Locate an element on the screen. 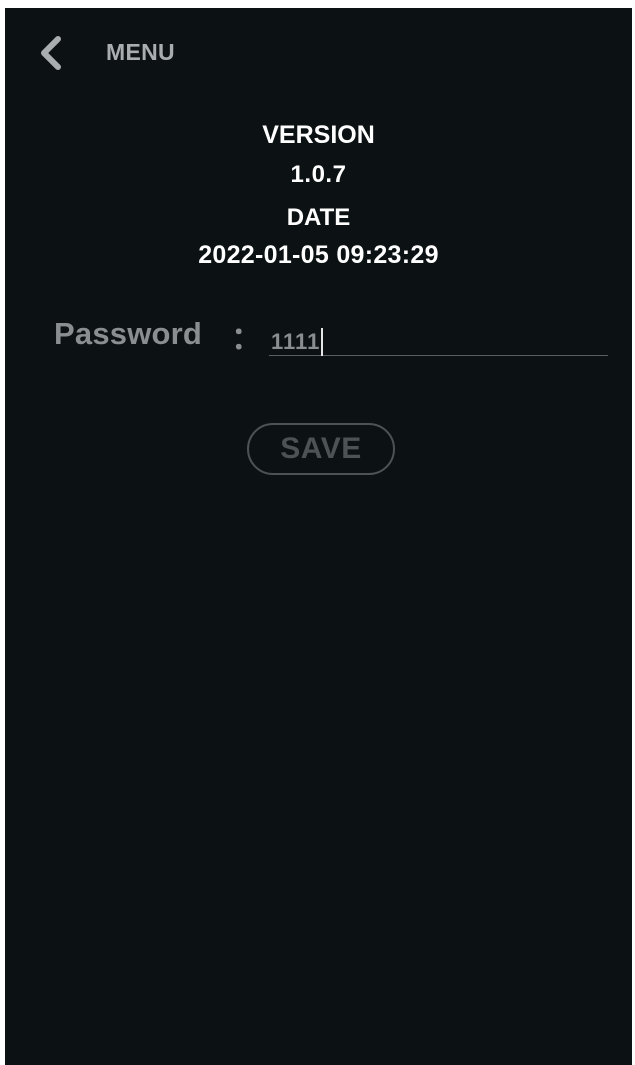 The image size is (635, 1065). version-heading: VERSION is located at coordinates (318, 135).